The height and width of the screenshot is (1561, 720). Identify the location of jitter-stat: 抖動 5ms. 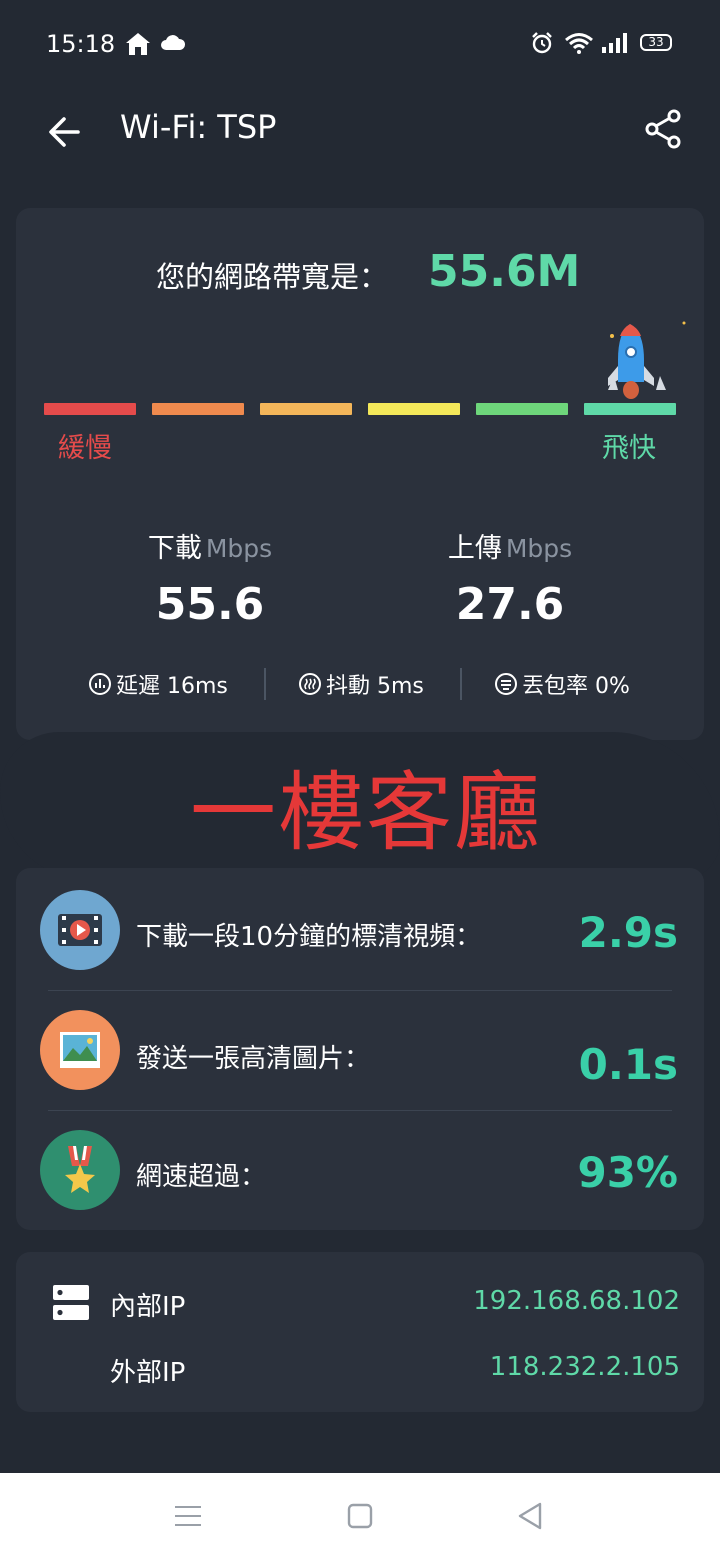
(361, 684).